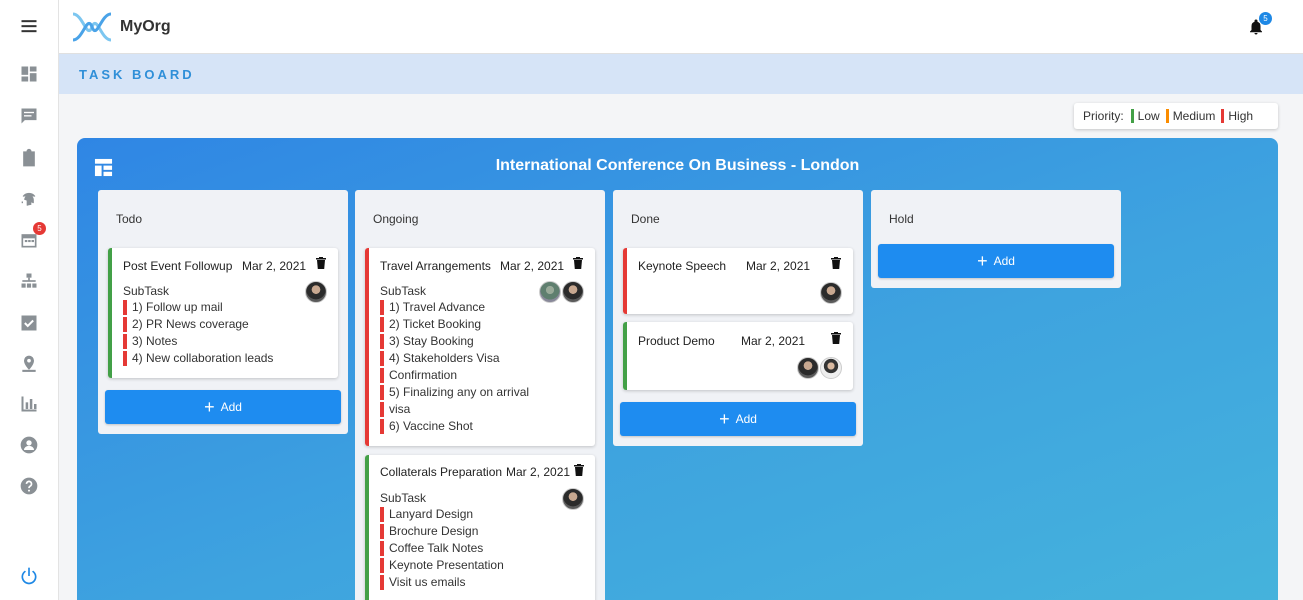 This screenshot has width=1303, height=600. What do you see at coordinates (681, 74) in the screenshot?
I see `page-header: TASK BOARD` at bounding box center [681, 74].